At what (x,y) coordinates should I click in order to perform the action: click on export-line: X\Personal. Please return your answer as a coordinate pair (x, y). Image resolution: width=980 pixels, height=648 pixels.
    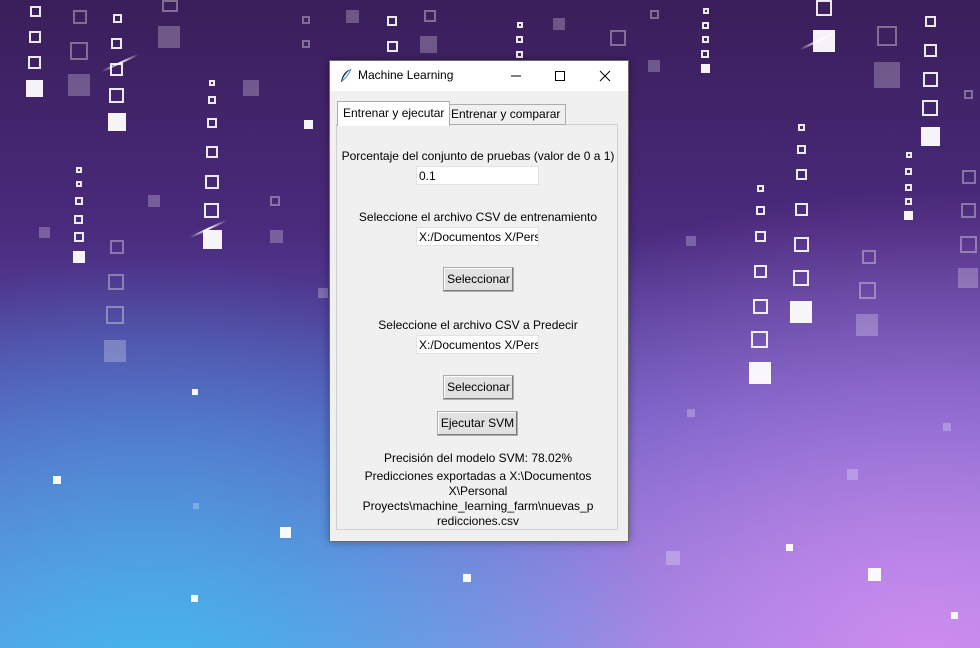
    Looking at the image, I should click on (478, 491).